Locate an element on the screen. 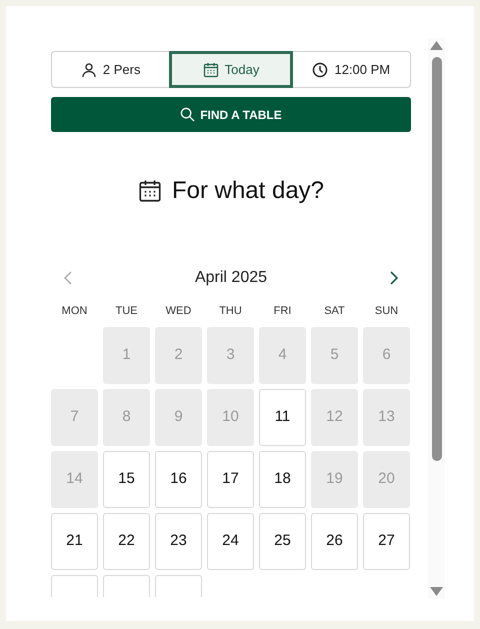 This screenshot has height=629, width=480. day-cell: 14 is located at coordinates (74, 479).